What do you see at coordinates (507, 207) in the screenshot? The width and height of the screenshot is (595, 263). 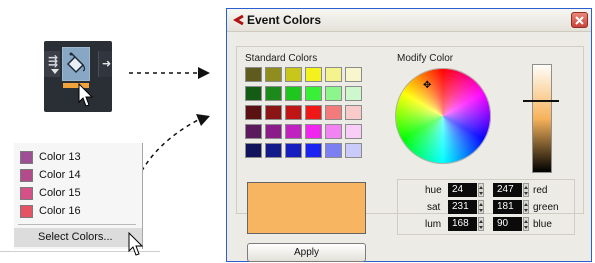 I see `green-field: 181` at bounding box center [507, 207].